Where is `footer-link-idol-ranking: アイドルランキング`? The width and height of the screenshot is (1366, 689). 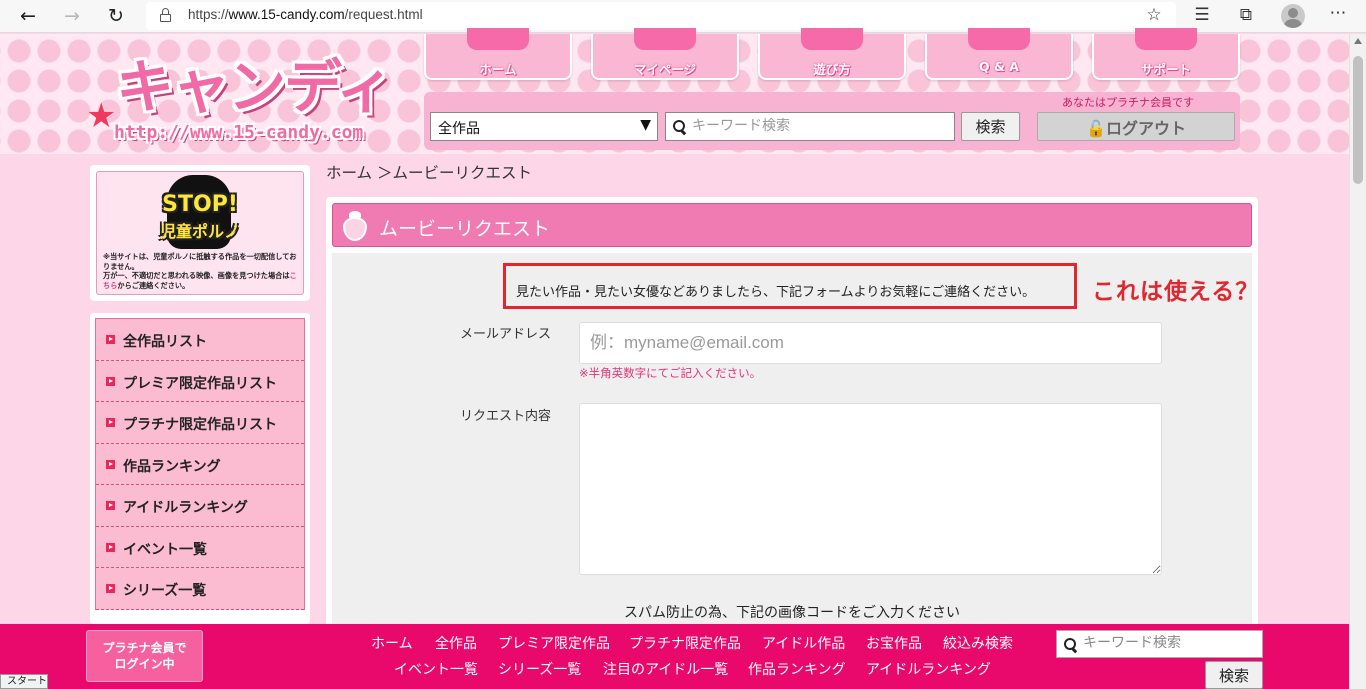
footer-link-idol-ranking: アイドルランキング is located at coordinates (928, 669).